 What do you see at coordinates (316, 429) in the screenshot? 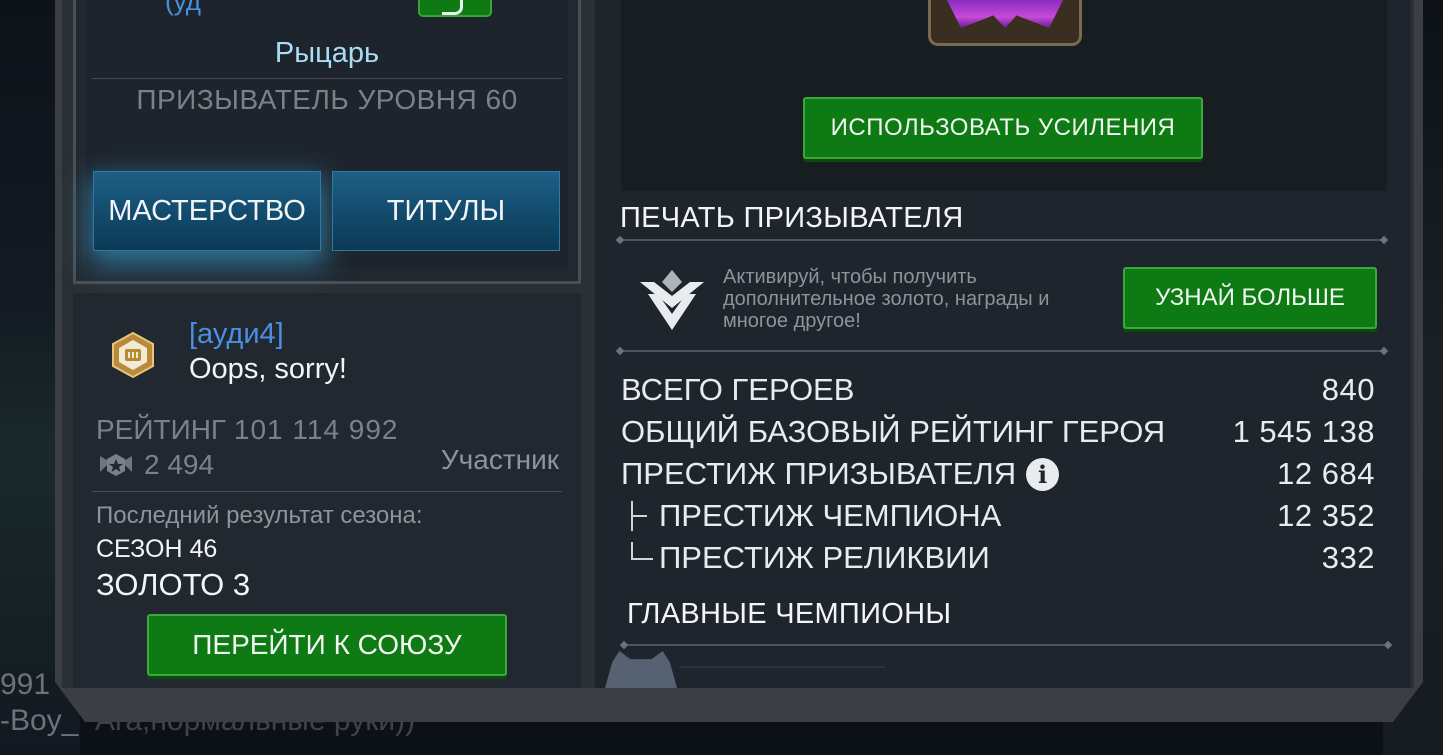
I see `rating-value: 101 114 992` at bounding box center [316, 429].